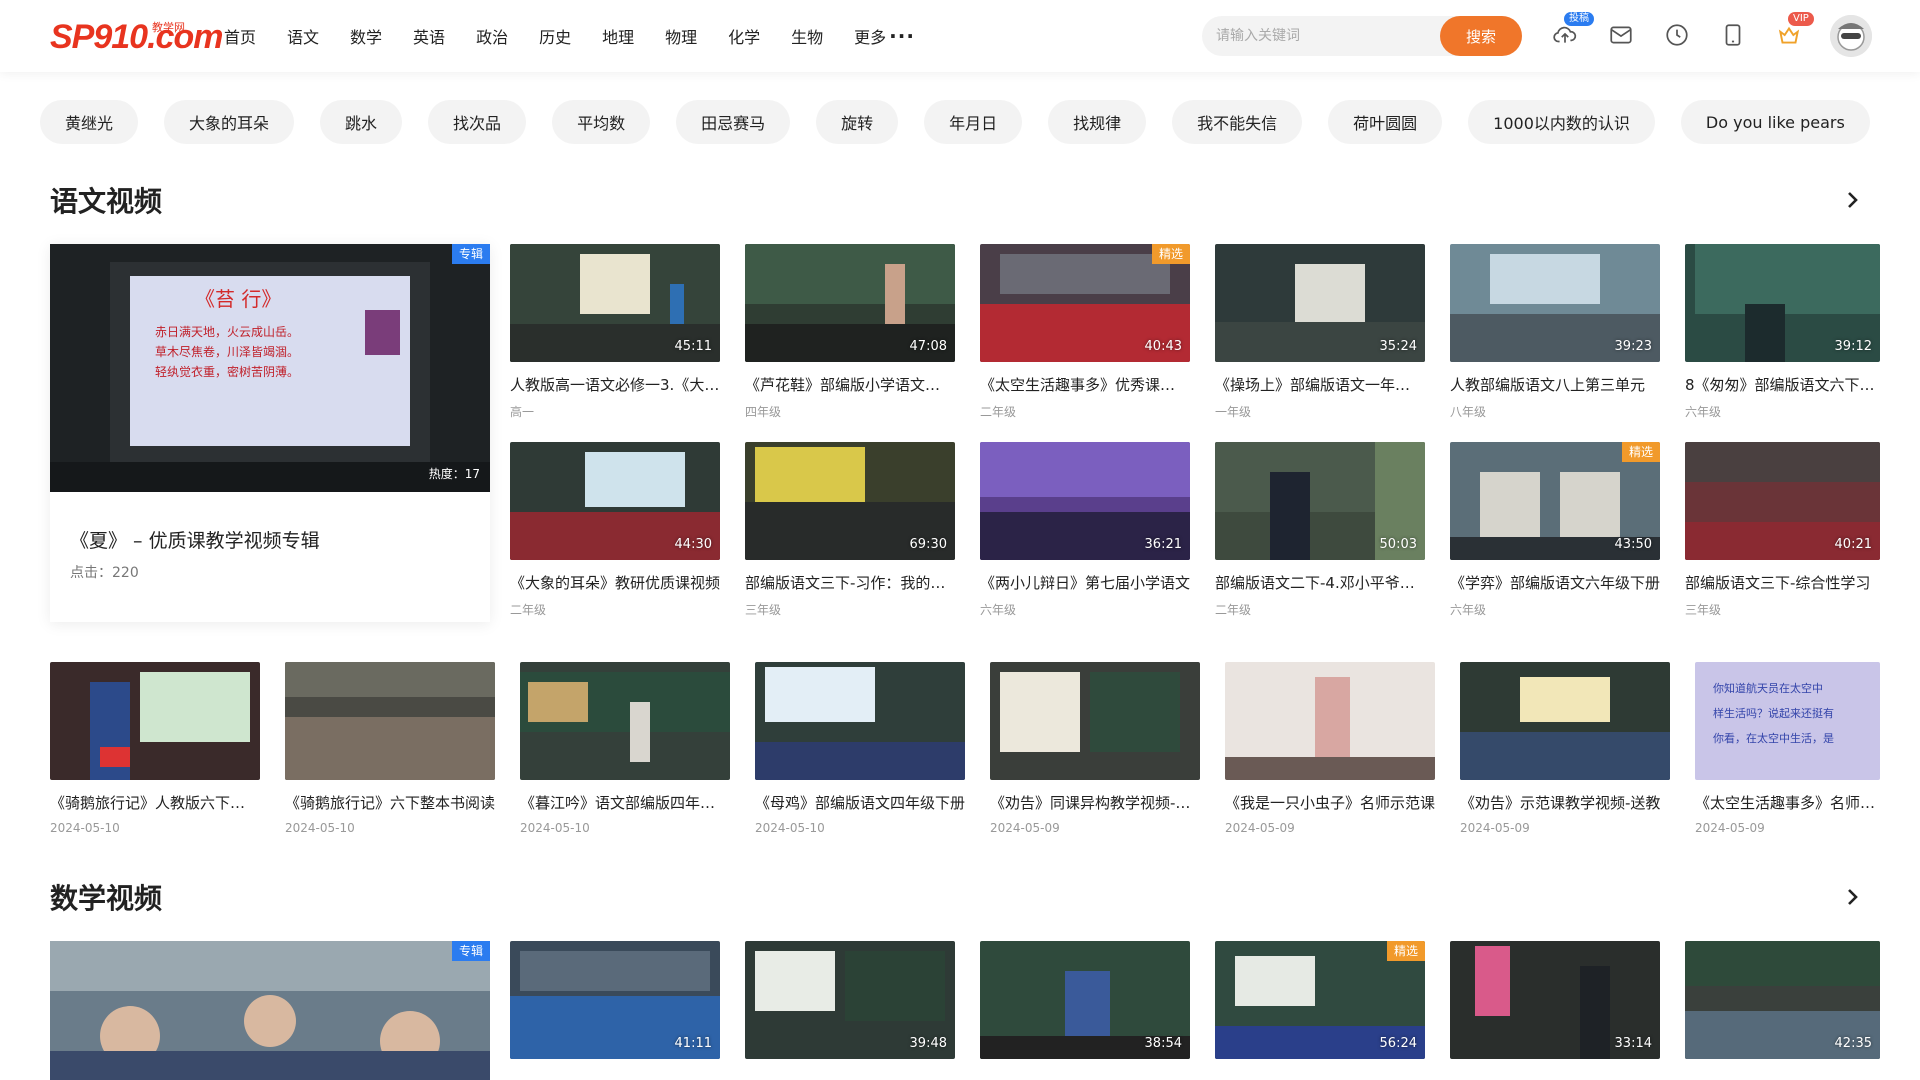 Image resolution: width=1920 pixels, height=1080 pixels. Describe the element at coordinates (850, 1000) in the screenshot. I see `video-thumbnail: 39:48` at that location.